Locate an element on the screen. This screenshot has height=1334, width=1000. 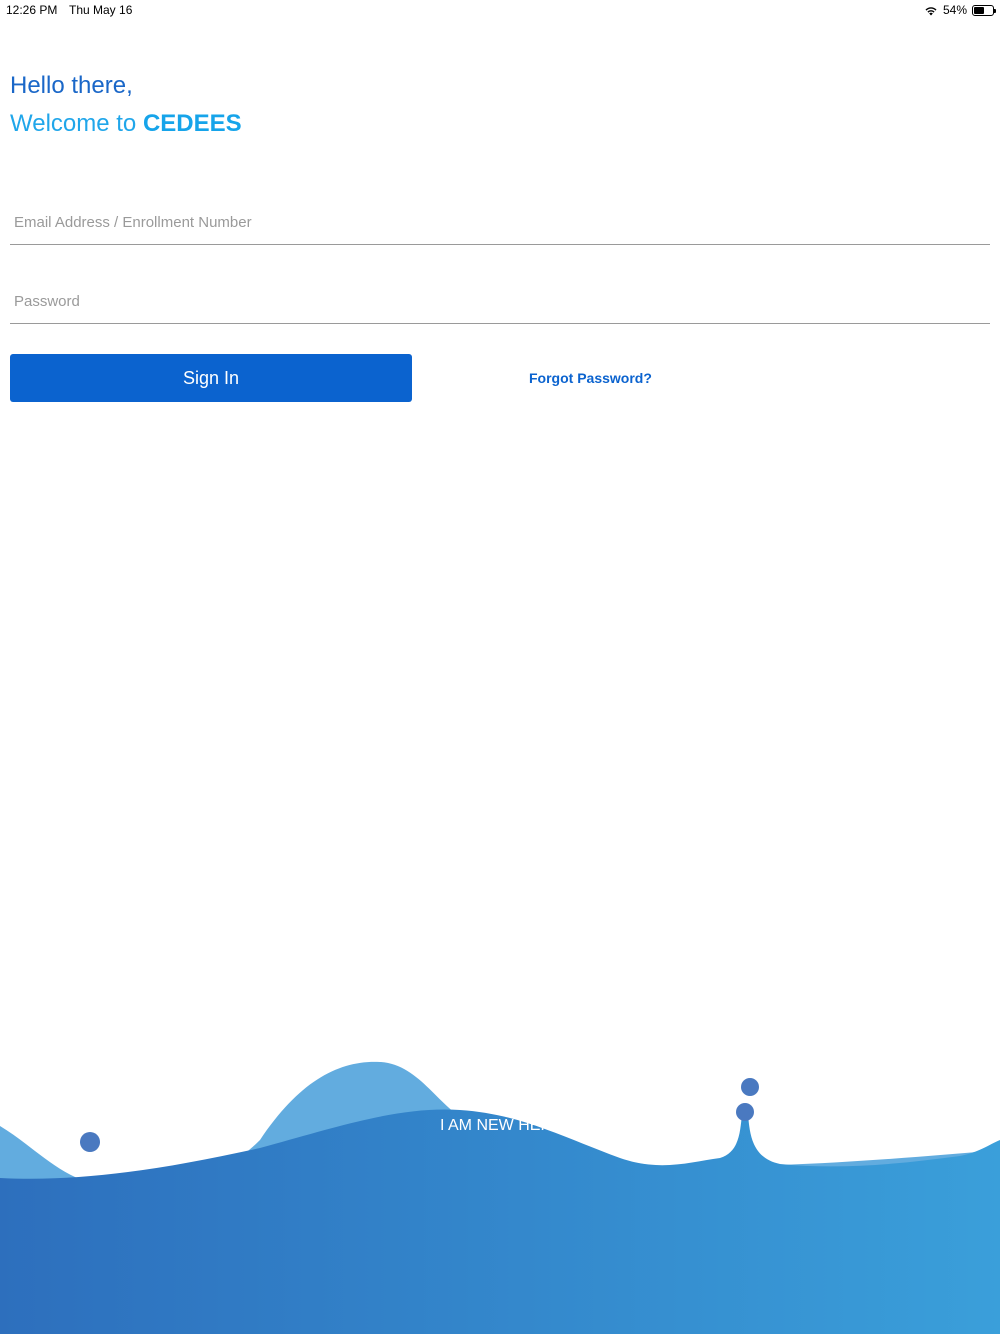
status-indicators: 54% is located at coordinates (960, 10).